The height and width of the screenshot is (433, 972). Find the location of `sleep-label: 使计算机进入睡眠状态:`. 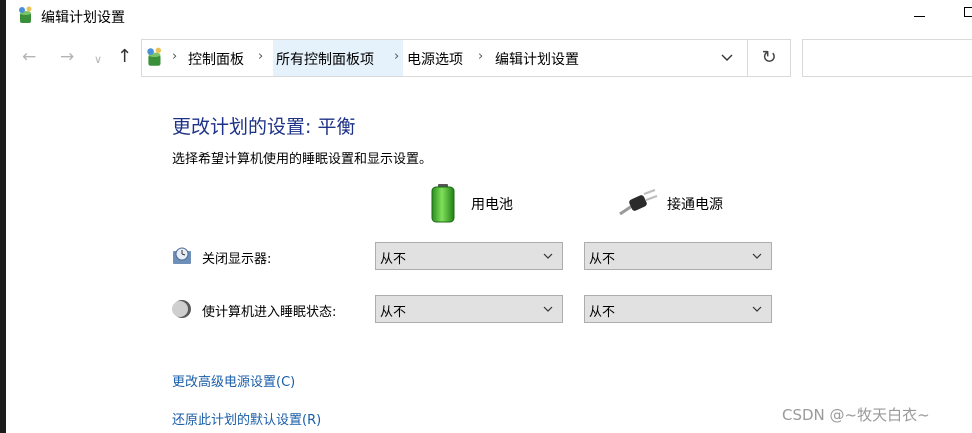

sleep-label: 使计算机进入睡眠状态: is located at coordinates (269, 312).